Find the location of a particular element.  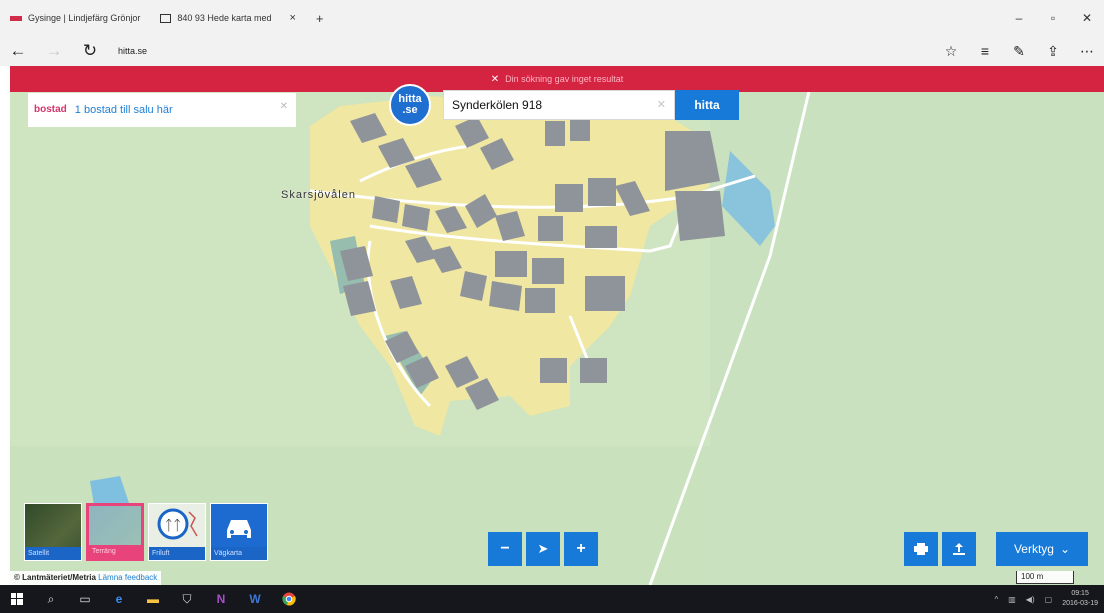

more-icon: ⋯ is located at coordinates (1087, 51).